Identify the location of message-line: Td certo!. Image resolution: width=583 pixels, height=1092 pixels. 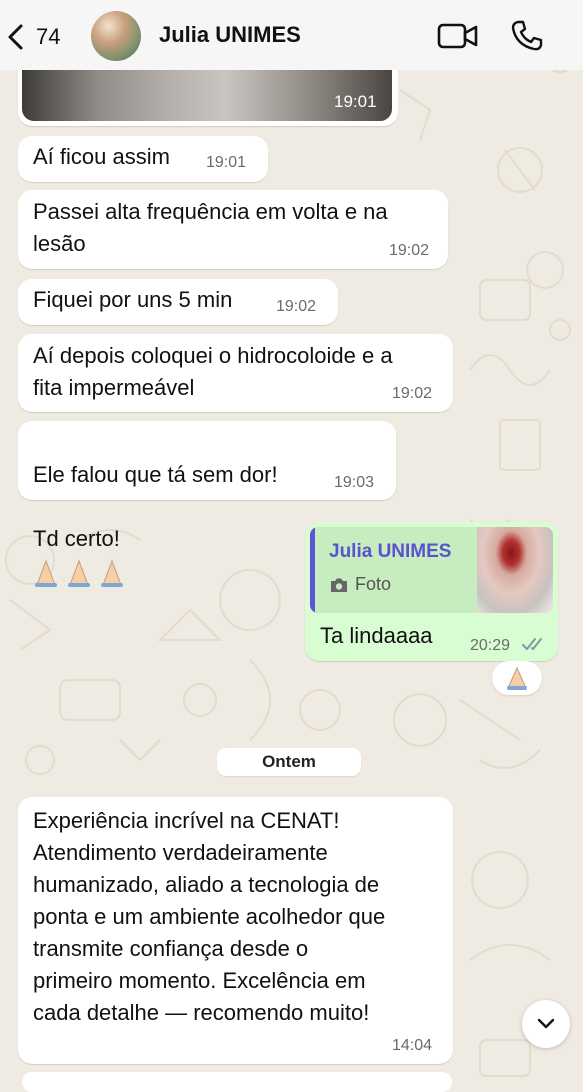
(76, 538).